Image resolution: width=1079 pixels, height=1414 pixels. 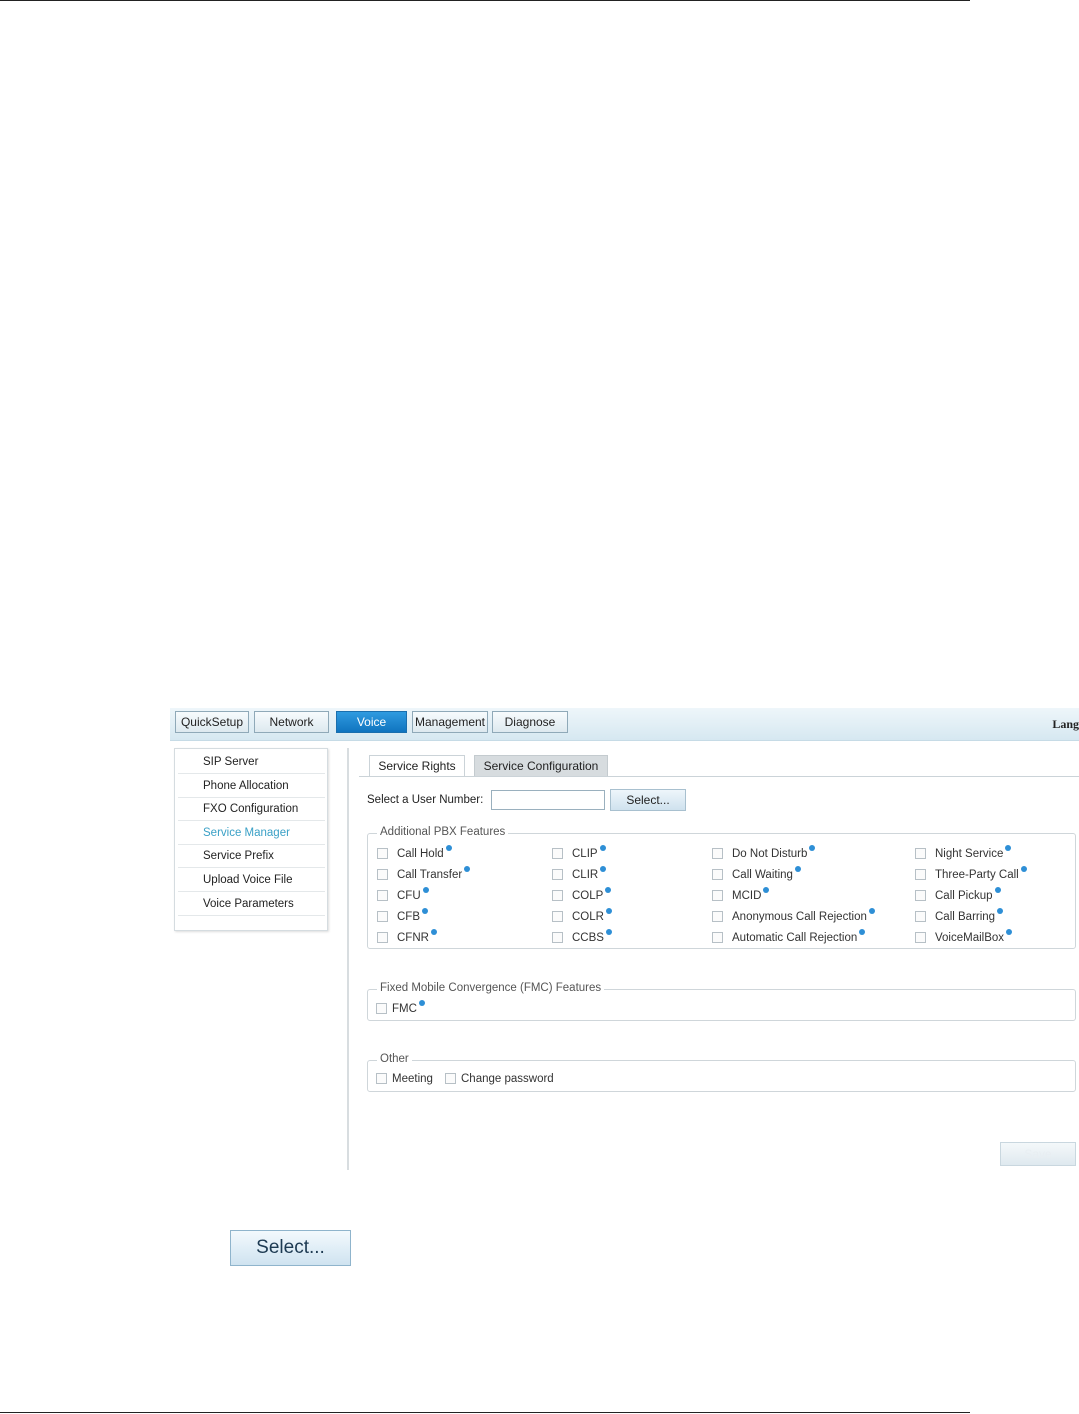 I want to click on nav-tab-management: Management, so click(x=450, y=722).